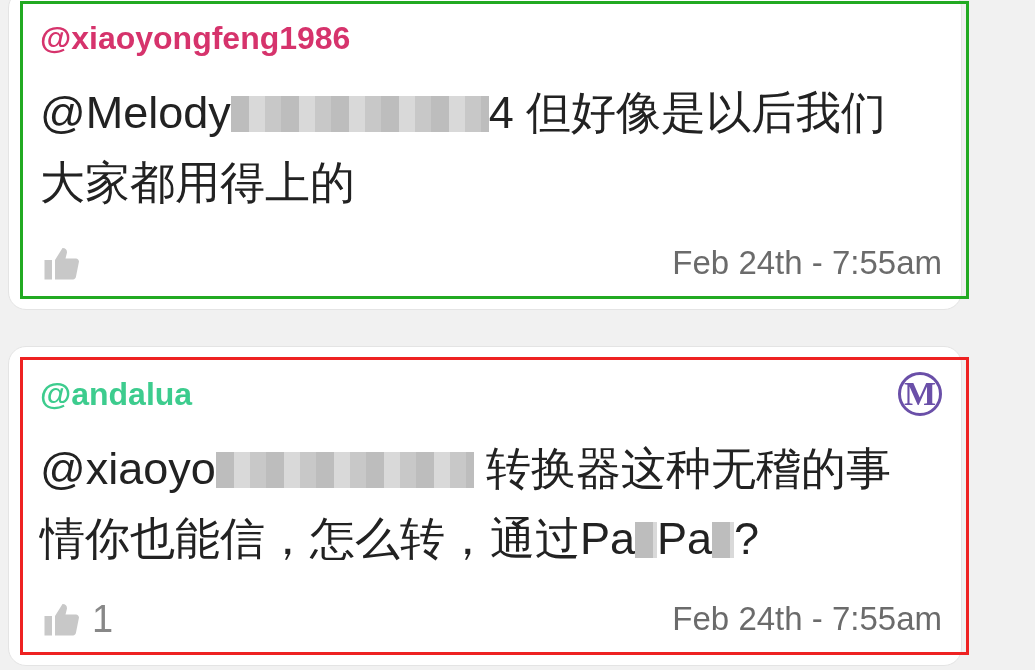 The image size is (1035, 670). What do you see at coordinates (103, 619) in the screenshot?
I see `like-count: 1` at bounding box center [103, 619].